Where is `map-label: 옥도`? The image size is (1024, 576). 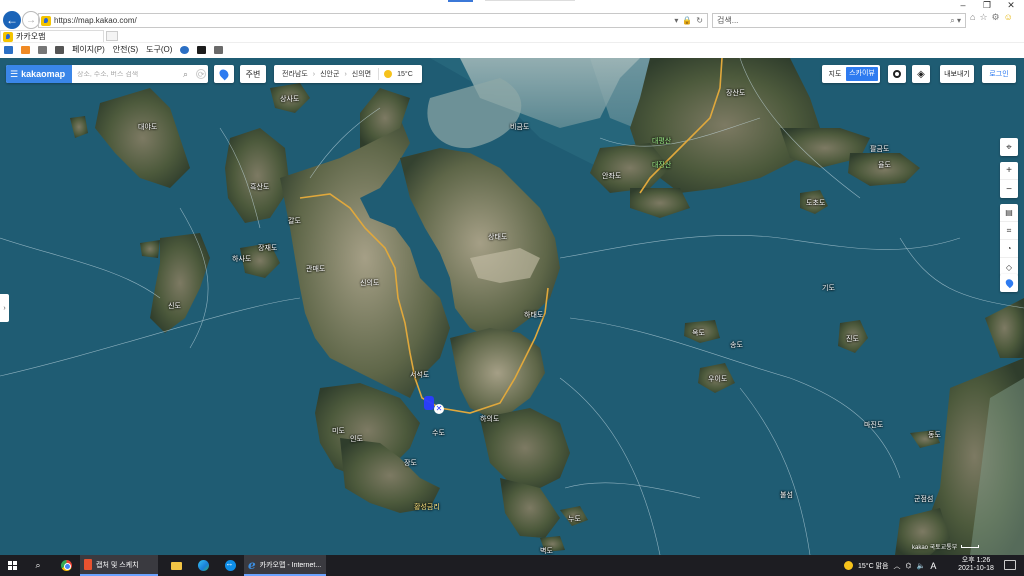 map-label: 옥도 is located at coordinates (698, 333).